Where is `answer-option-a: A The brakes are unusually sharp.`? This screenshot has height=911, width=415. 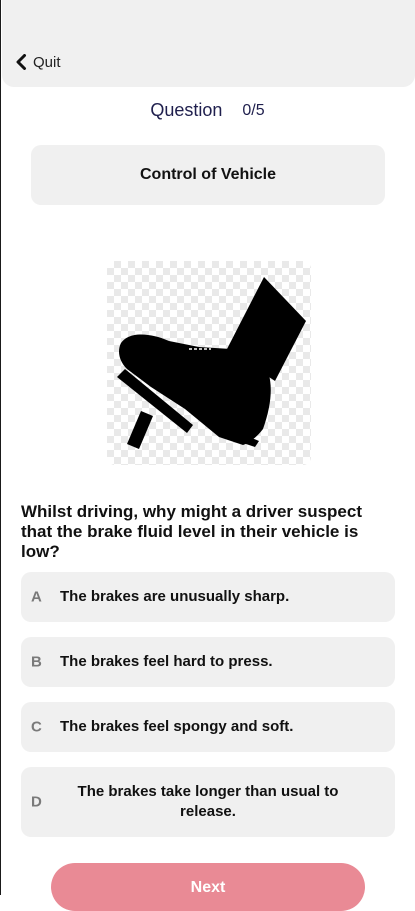
answer-option-a: A The brakes are unusually sharp. is located at coordinates (208, 597).